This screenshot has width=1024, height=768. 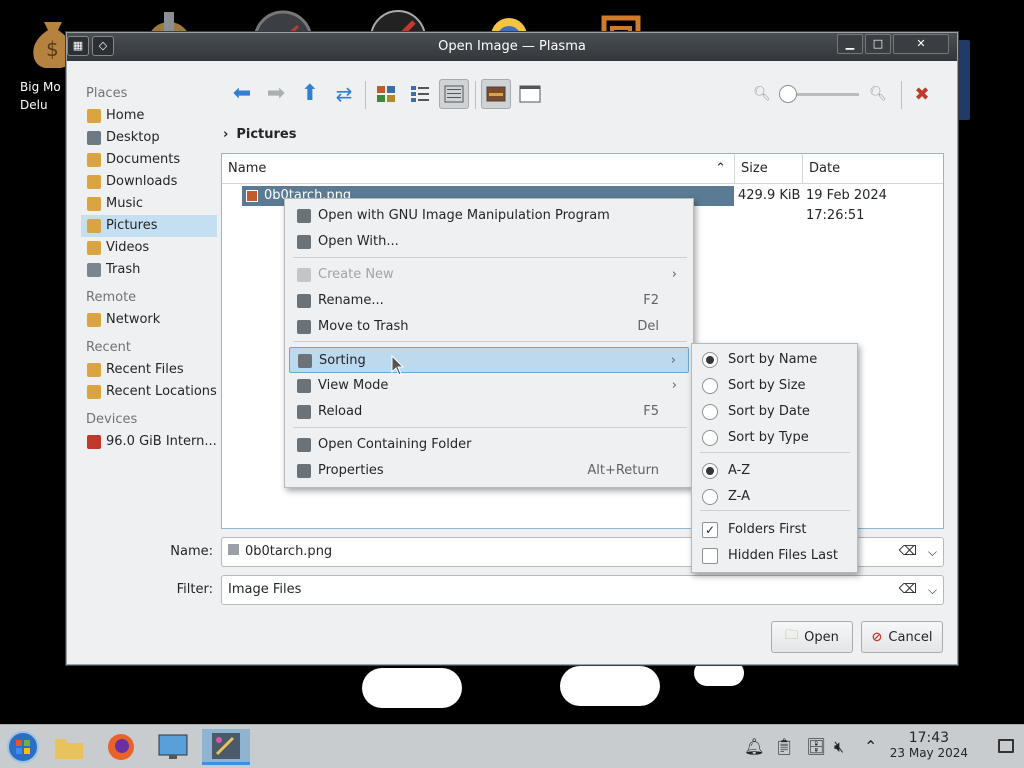 What do you see at coordinates (420, 94) in the screenshot?
I see `compact-view-button` at bounding box center [420, 94].